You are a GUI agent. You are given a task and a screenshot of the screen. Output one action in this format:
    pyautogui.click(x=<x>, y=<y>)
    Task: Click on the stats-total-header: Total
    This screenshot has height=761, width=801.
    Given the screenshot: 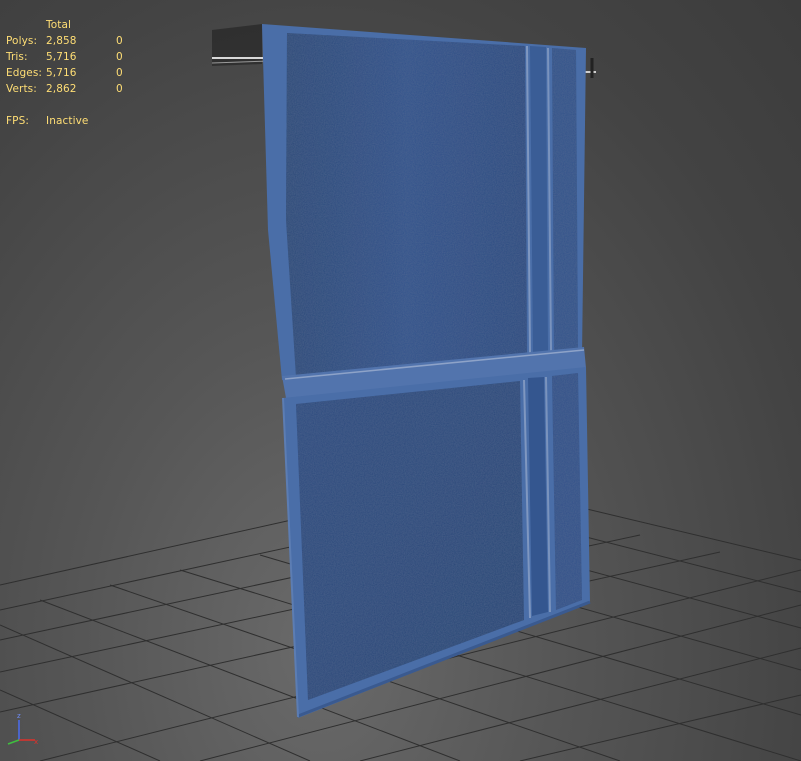 What is the action you would take?
    pyautogui.click(x=59, y=25)
    